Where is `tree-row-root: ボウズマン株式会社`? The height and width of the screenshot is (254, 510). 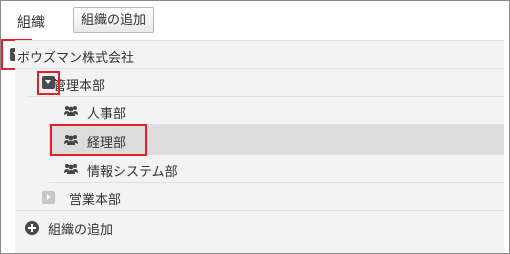
tree-row-root: ボウズマン株式会社 is located at coordinates (259, 55).